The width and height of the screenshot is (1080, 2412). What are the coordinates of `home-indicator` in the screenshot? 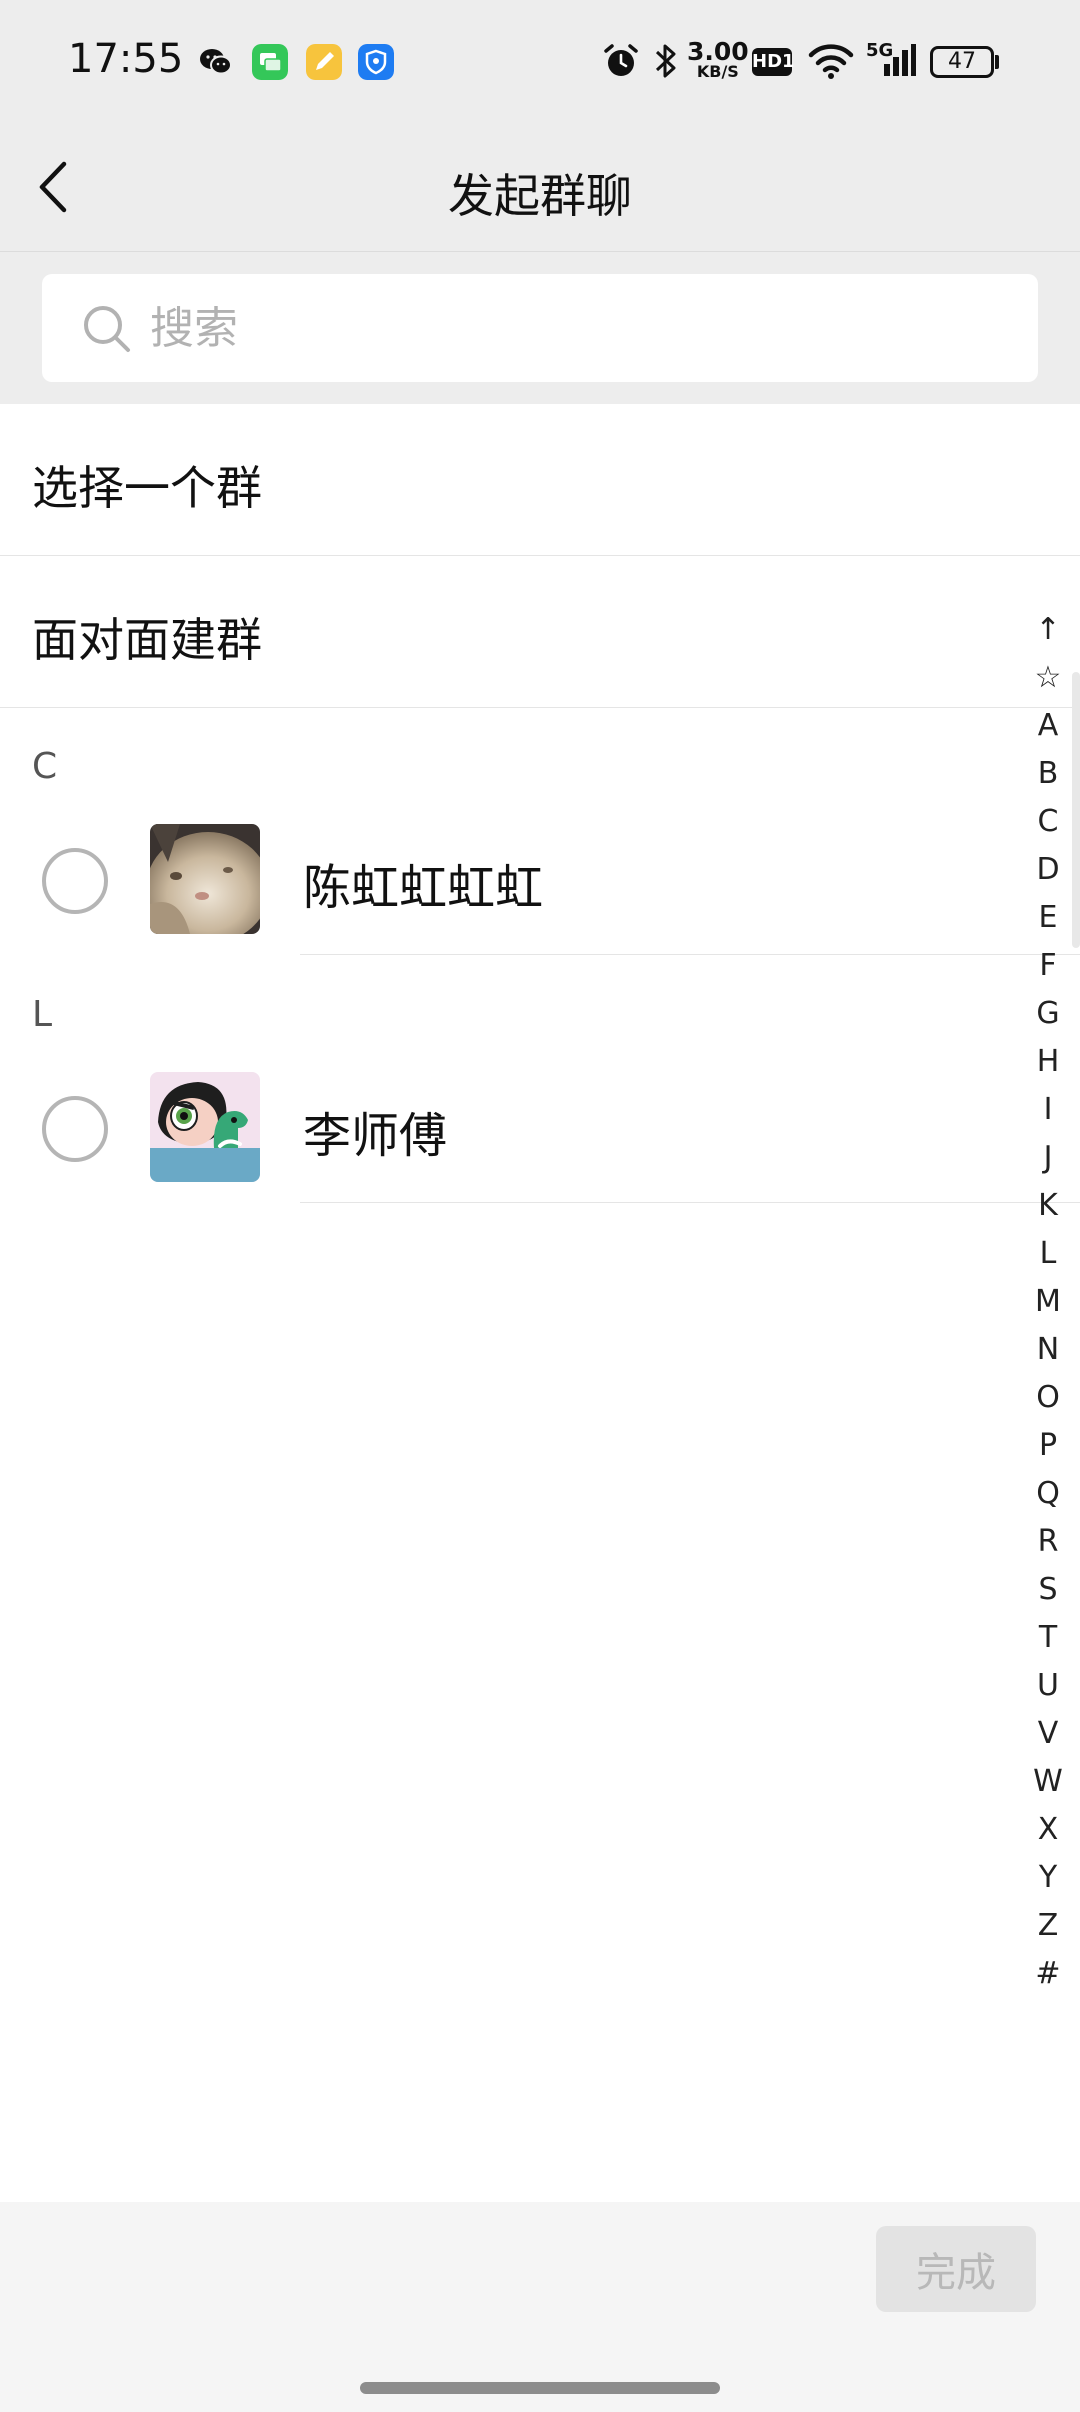 It's located at (540, 2388).